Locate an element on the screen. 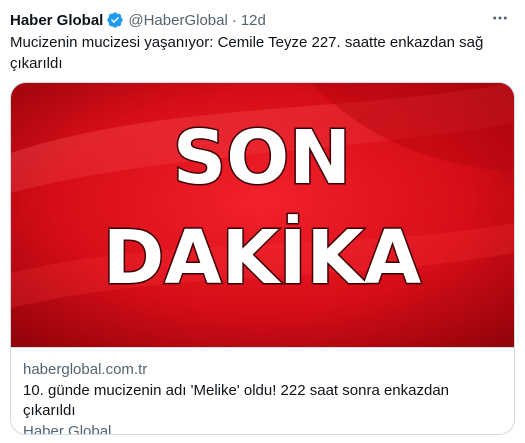 The height and width of the screenshot is (443, 525). more-options-button is located at coordinates (500, 18).